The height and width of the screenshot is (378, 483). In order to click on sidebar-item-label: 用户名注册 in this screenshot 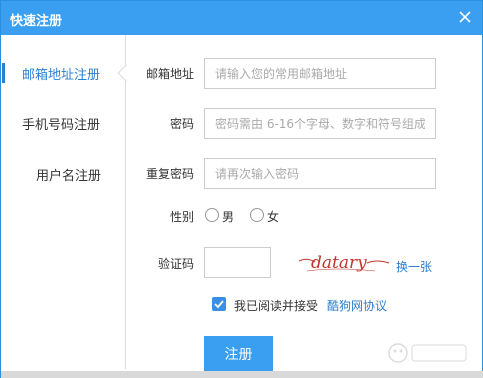, I will do `click(69, 176)`.